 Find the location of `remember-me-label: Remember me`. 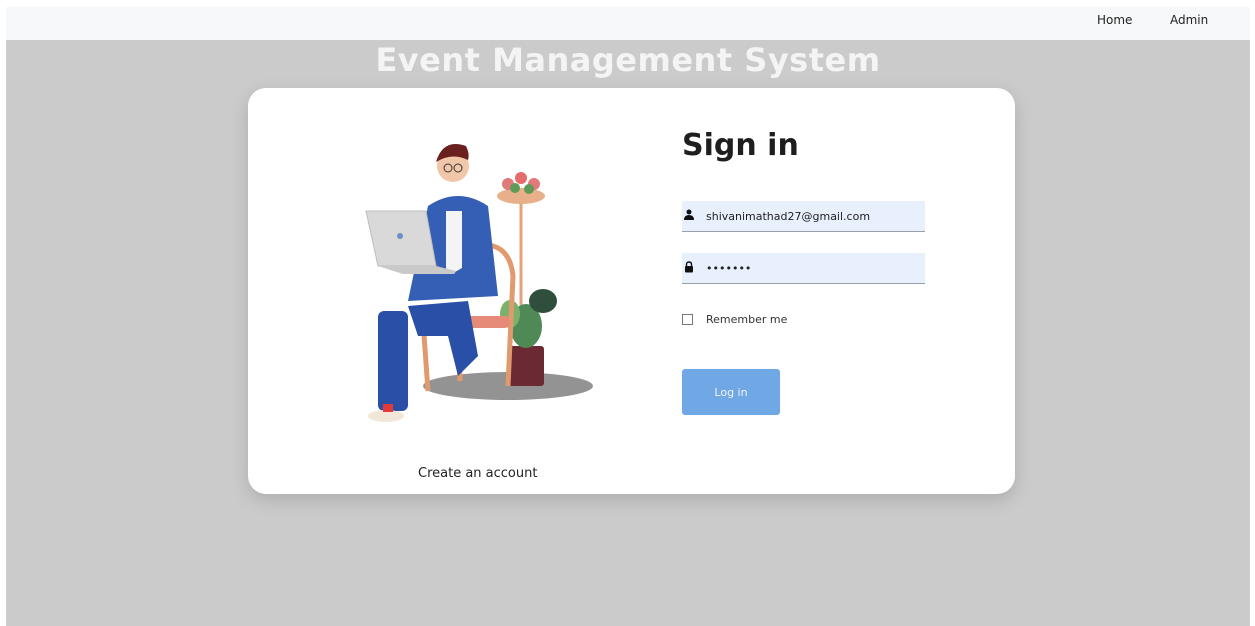

remember-me-label: Remember me is located at coordinates (747, 319).